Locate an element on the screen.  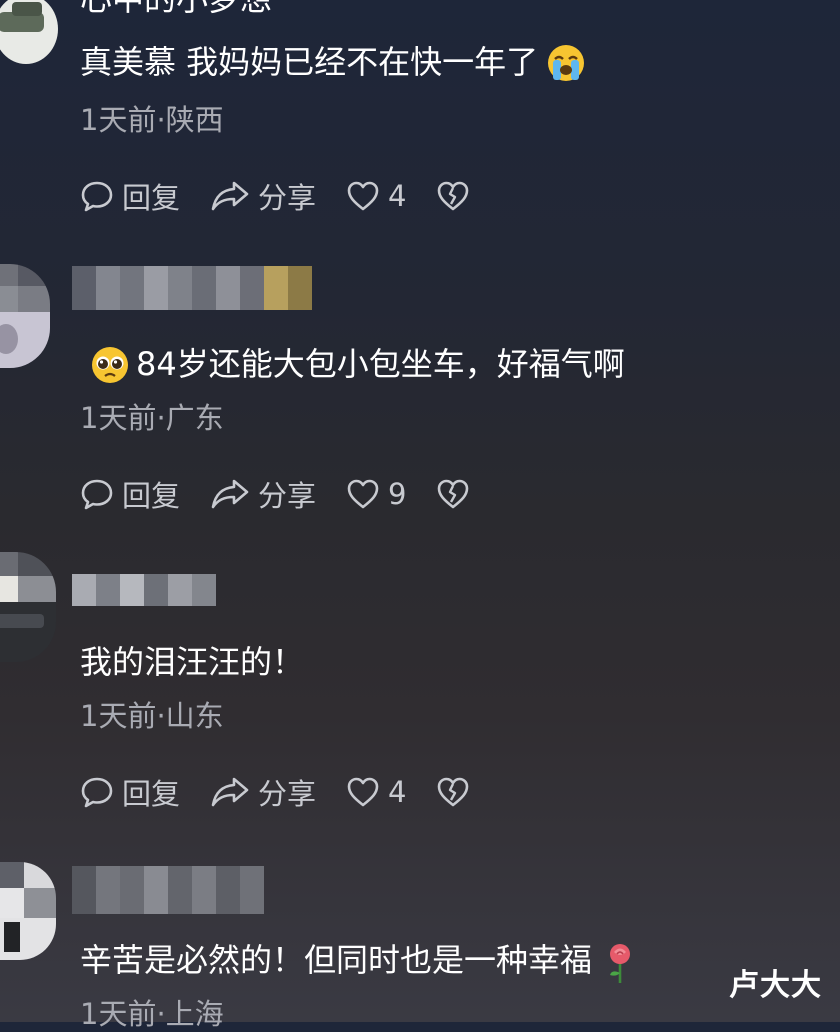
comment-actions: 回复 分享 9 is located at coordinates (290, 494).